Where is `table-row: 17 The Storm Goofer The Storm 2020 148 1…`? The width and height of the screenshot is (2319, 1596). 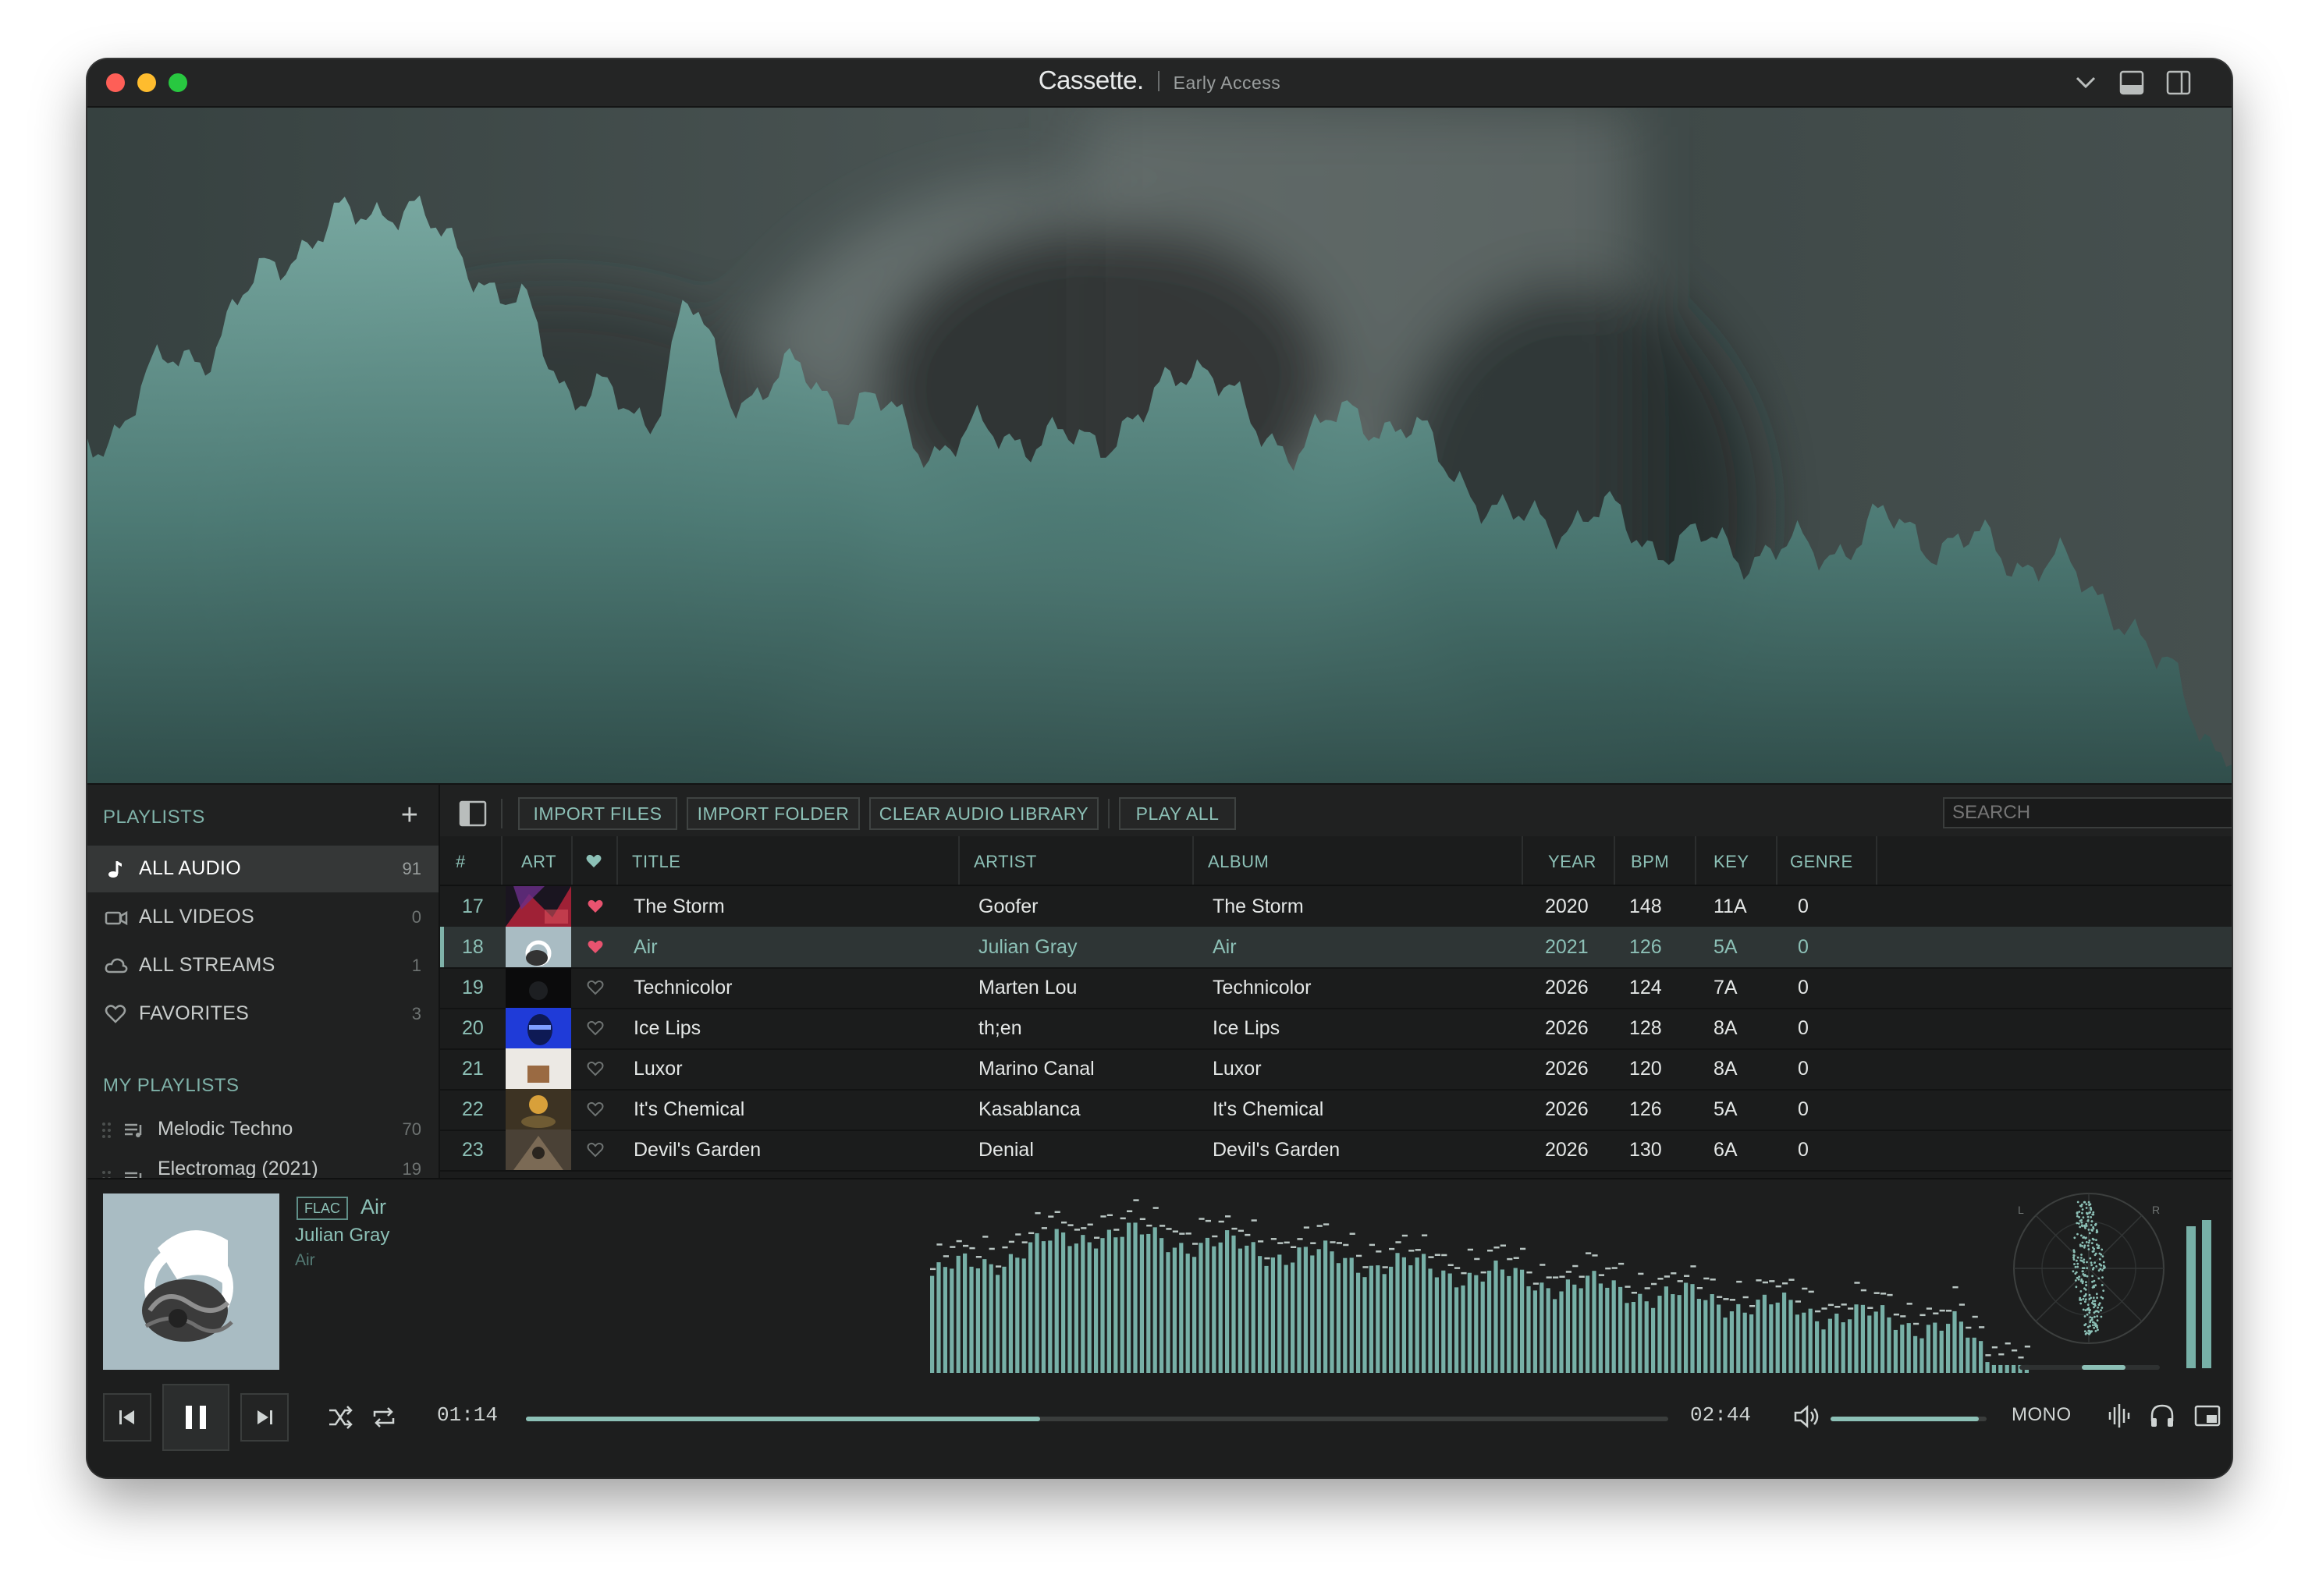 table-row: 17 The Storm Goofer The Storm 2020 148 1… is located at coordinates (1336, 907).